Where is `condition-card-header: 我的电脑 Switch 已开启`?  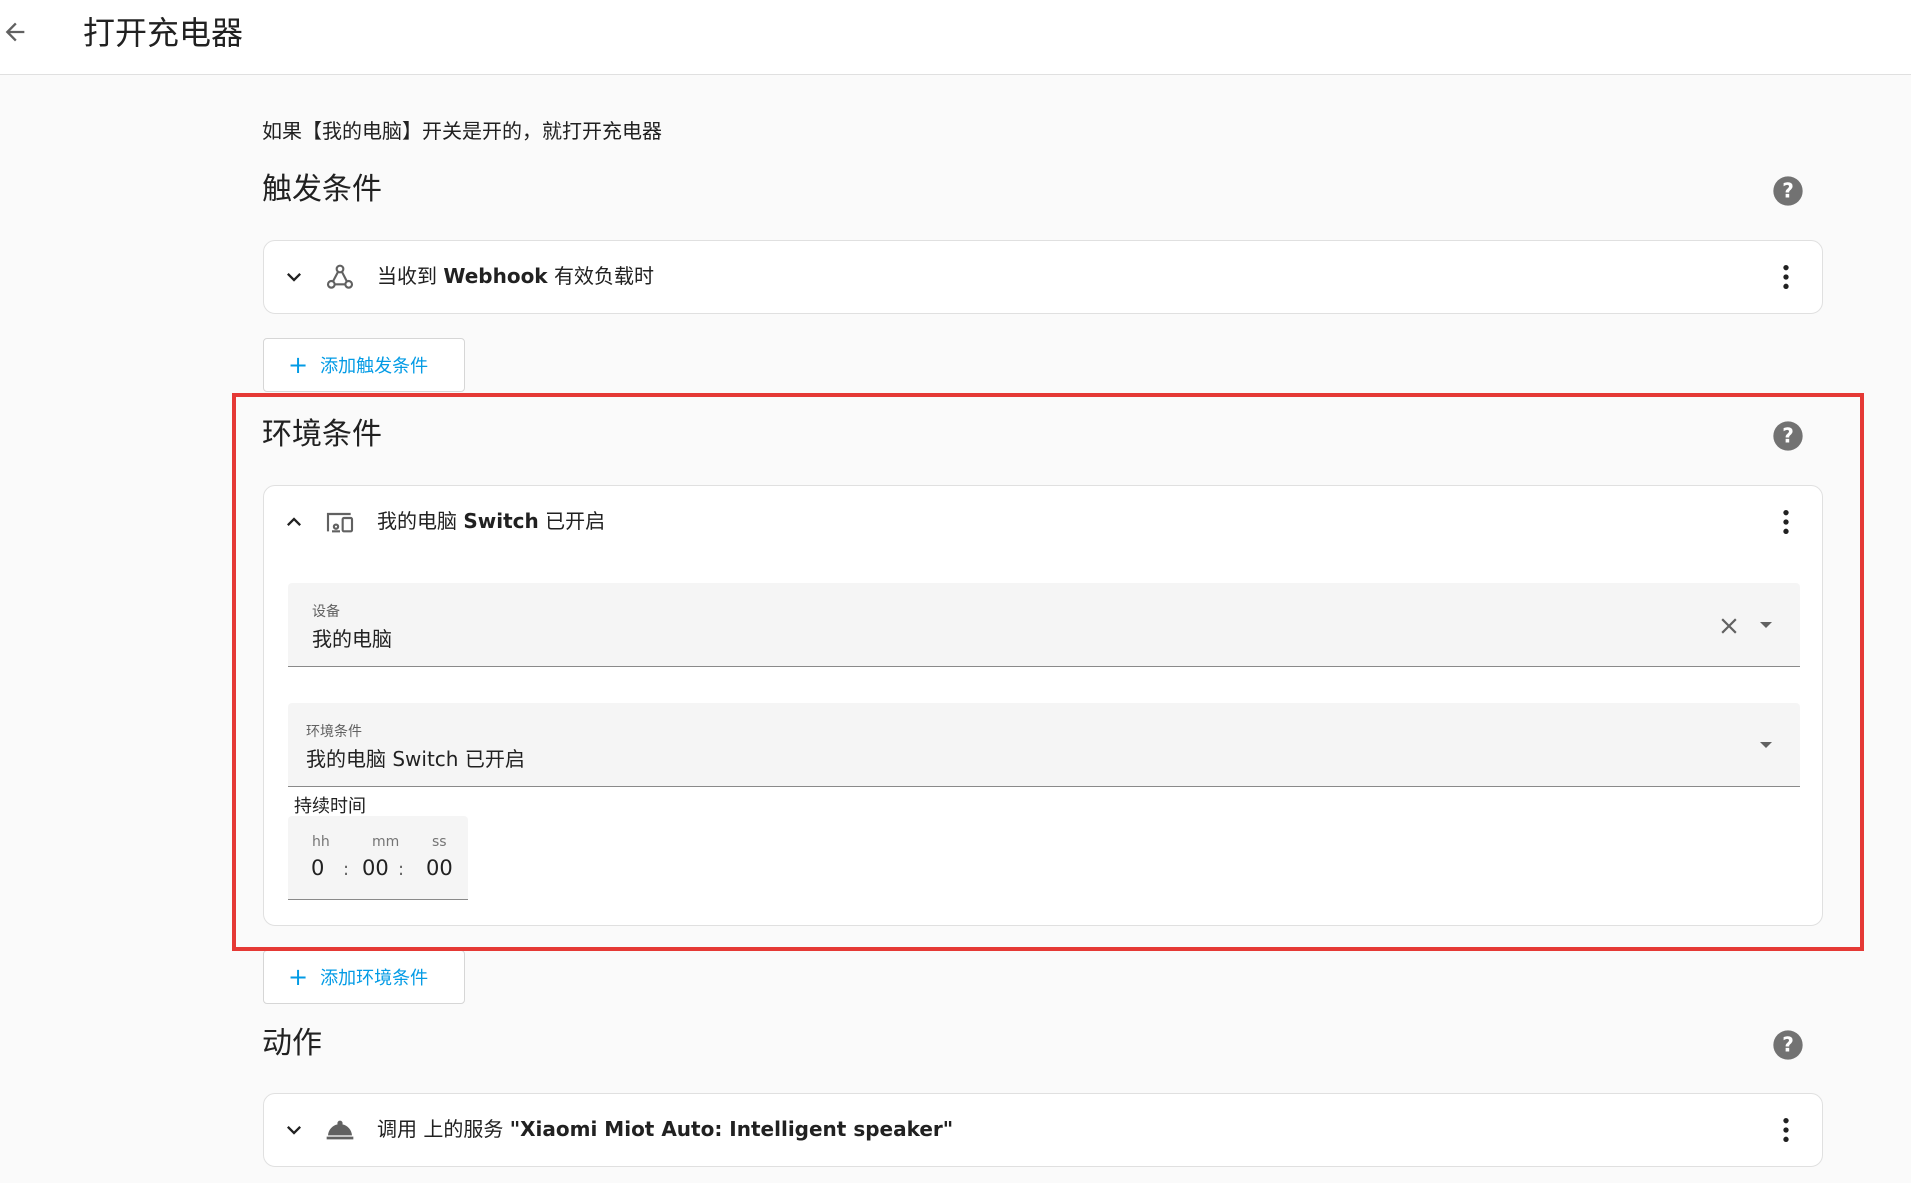 condition-card-header: 我的电脑 Switch 已开启 is located at coordinates (1043, 522).